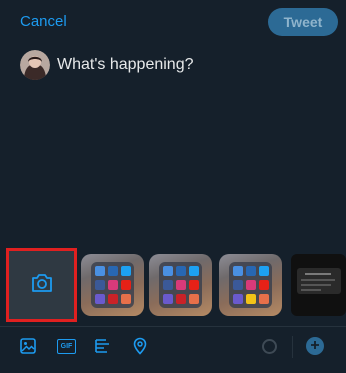 Image resolution: width=346 pixels, height=373 pixels. I want to click on compose-area: What's happening?, so click(170, 66).